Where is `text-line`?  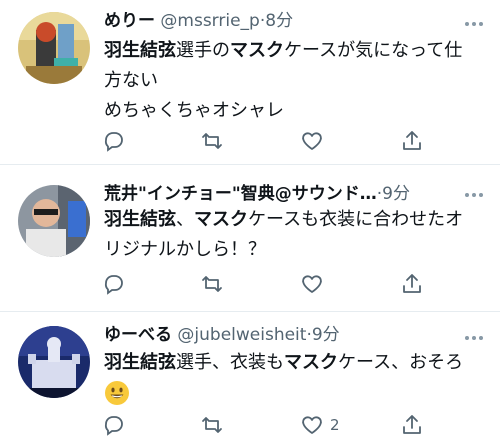
text-line is located at coordinates (294, 393).